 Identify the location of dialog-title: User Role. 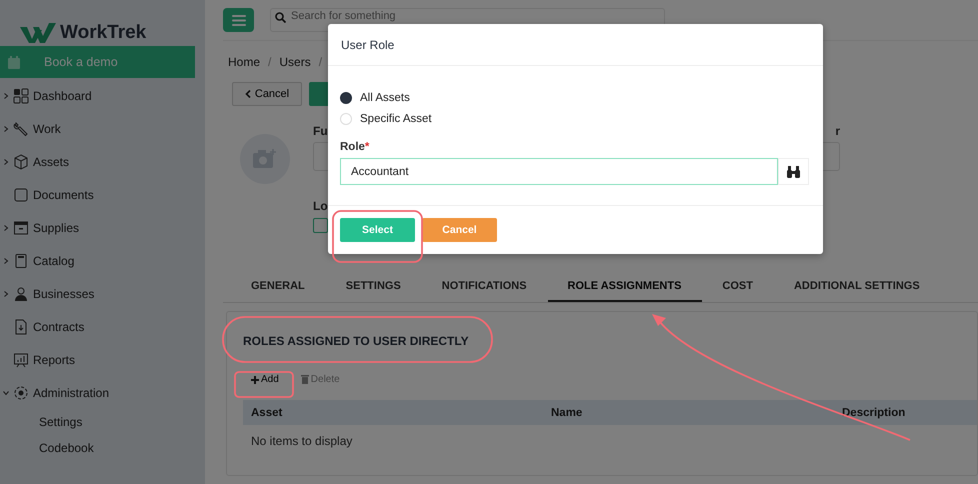
(367, 45).